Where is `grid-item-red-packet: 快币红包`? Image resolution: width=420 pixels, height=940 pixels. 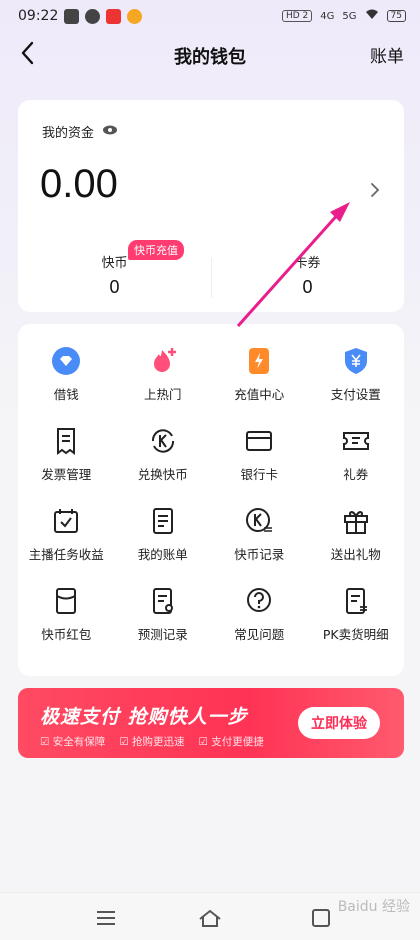 grid-item-red-packet: 快币红包 is located at coordinates (66, 614).